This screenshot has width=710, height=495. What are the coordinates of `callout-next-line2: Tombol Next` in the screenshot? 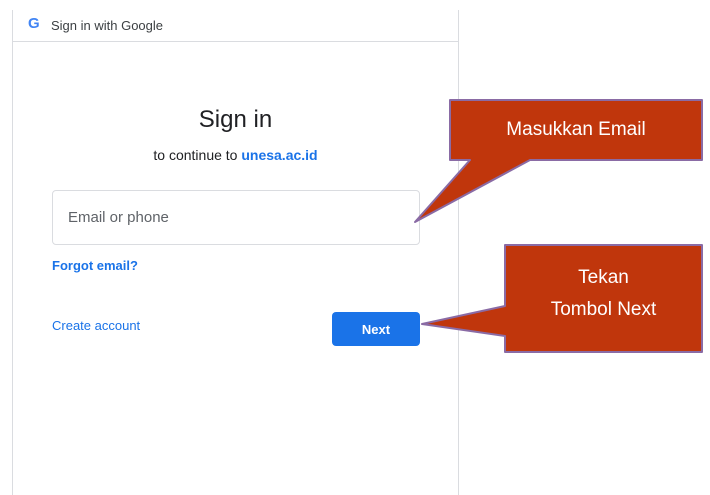 It's located at (603, 309).